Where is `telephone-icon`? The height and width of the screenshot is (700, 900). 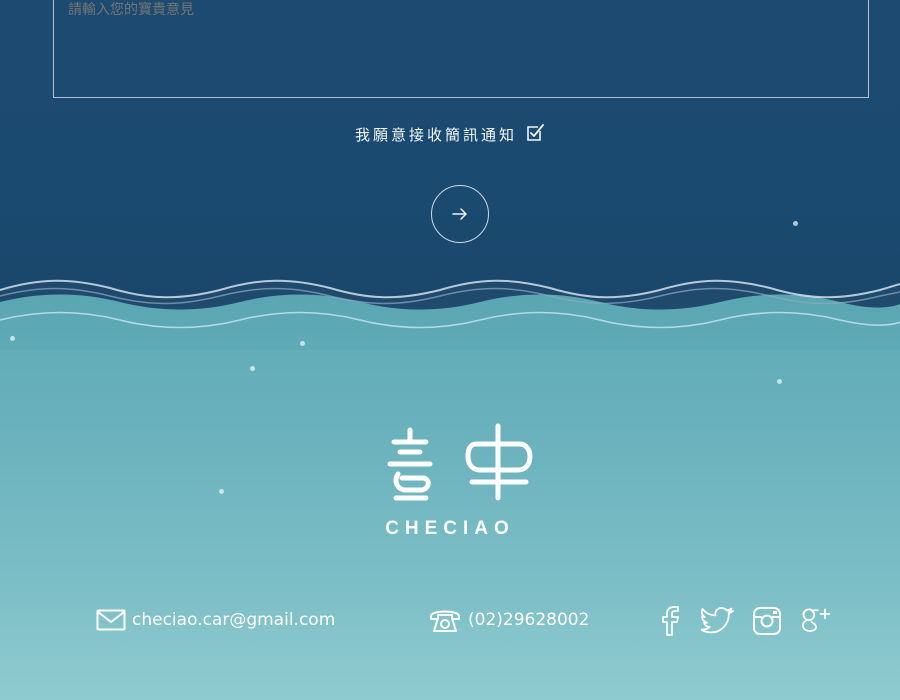 telephone-icon is located at coordinates (445, 621).